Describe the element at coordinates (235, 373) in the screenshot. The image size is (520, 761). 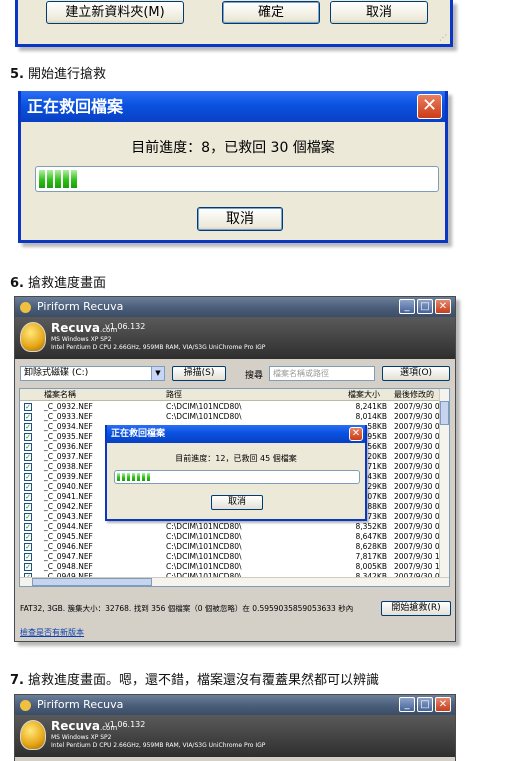
I see `recuva-toolbar: 卸除式磁碟 (C:) ▼ 掃描(S) 搜尋 檔案名稱或路徑 選項(O)` at that location.